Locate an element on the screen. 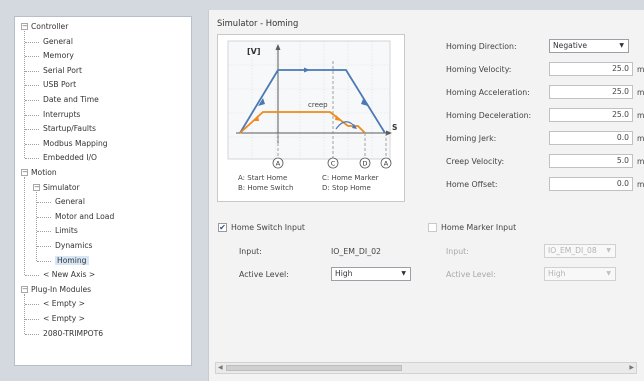  tree-item: Interrupts is located at coordinates (61, 114).